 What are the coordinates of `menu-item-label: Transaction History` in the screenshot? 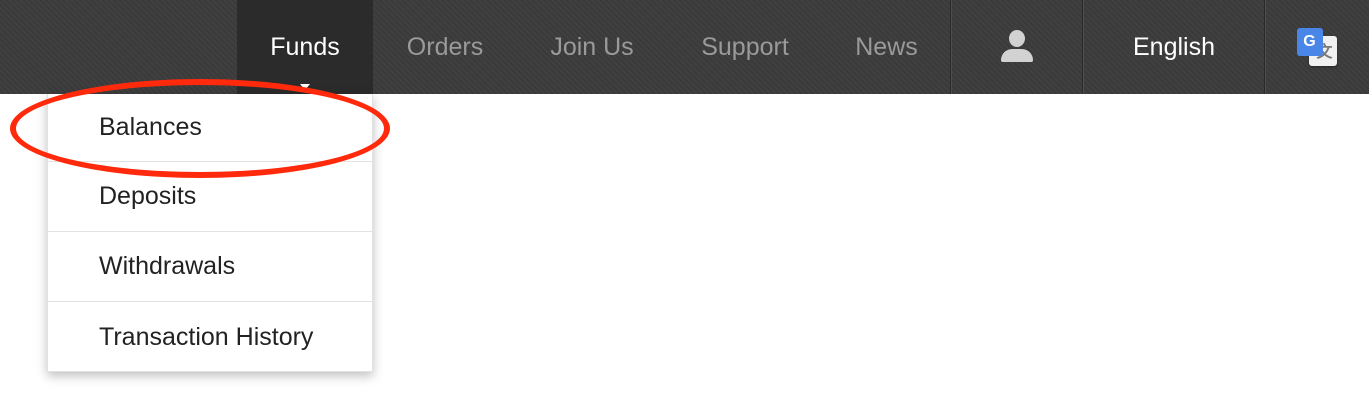 It's located at (206, 336).